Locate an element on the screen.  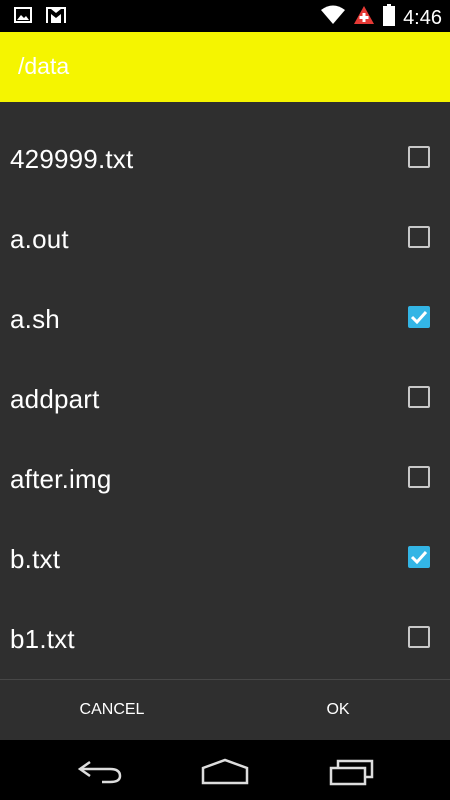
wifi-icon is located at coordinates (333, 17).